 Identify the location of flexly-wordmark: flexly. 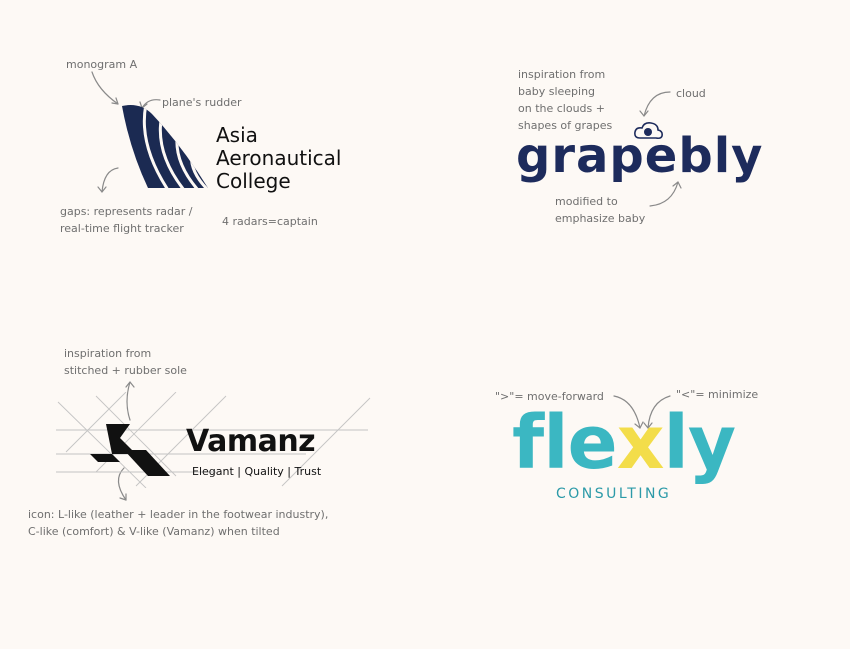
(624, 443).